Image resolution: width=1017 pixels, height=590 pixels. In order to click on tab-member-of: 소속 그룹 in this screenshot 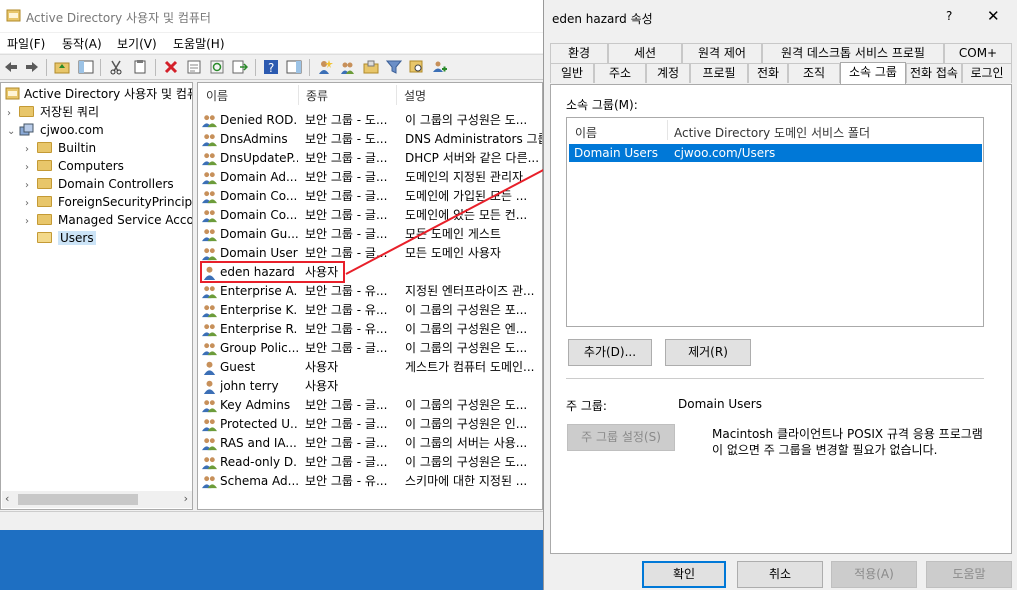, I will do `click(873, 73)`.